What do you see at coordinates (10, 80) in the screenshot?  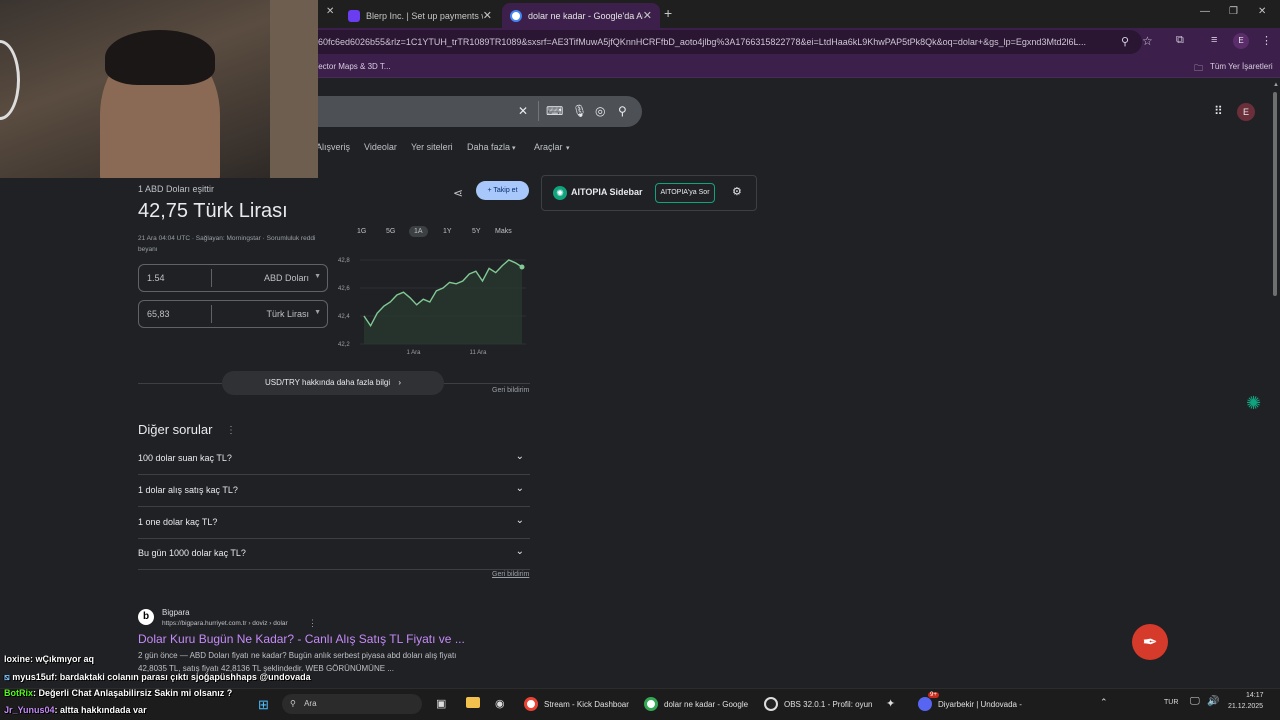 I see `ring-light` at bounding box center [10, 80].